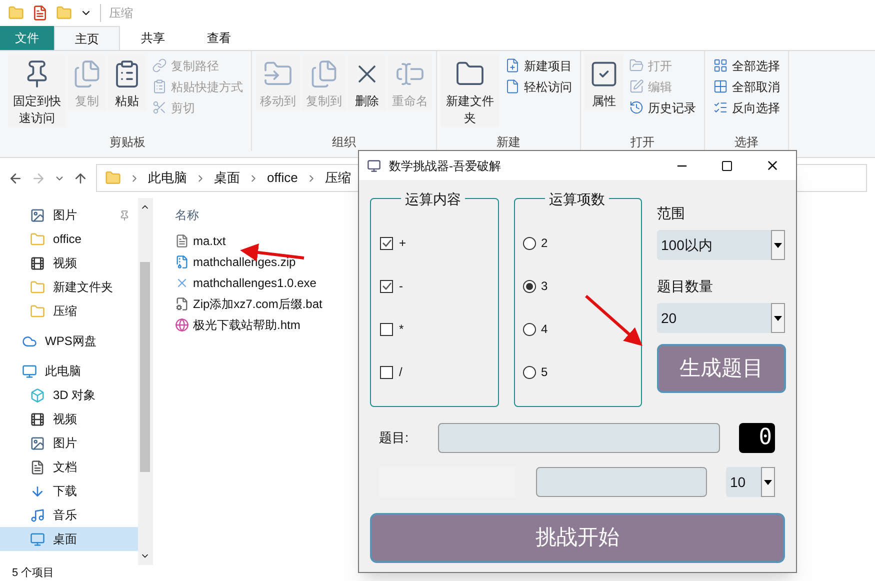  Describe the element at coordinates (445, 166) in the screenshot. I see `dialog-title: 数学挑战器-吾爱破解` at that location.